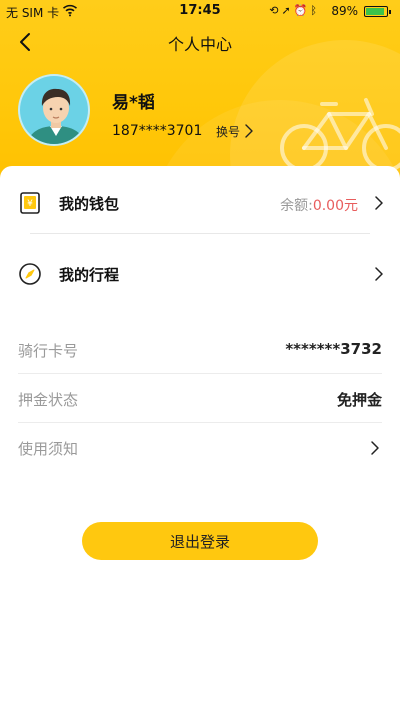 This screenshot has height=710, width=400. Describe the element at coordinates (335, 206) in the screenshot. I see `balance-value: 0.00元` at that location.